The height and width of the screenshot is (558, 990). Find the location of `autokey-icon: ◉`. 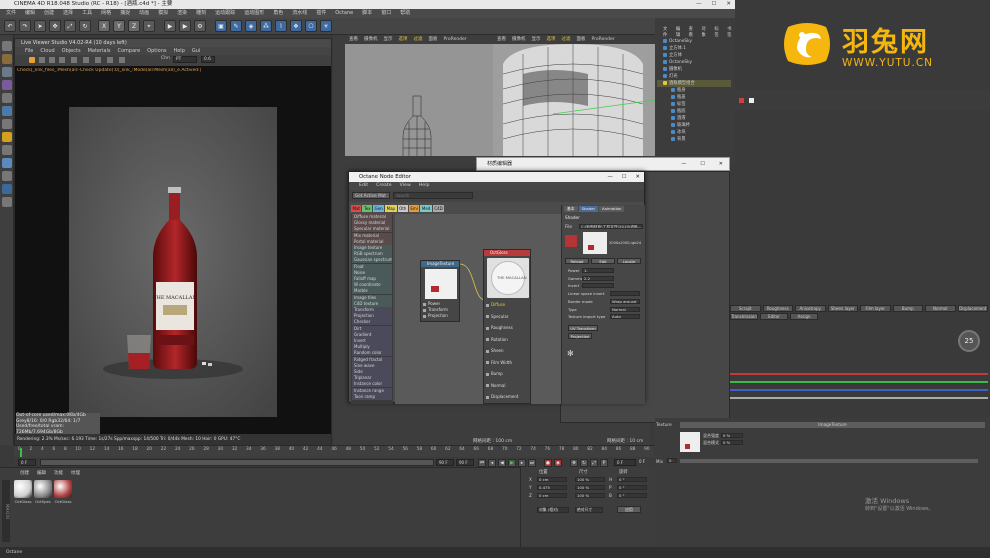

autokey-icon: ◉ is located at coordinates (558, 463).